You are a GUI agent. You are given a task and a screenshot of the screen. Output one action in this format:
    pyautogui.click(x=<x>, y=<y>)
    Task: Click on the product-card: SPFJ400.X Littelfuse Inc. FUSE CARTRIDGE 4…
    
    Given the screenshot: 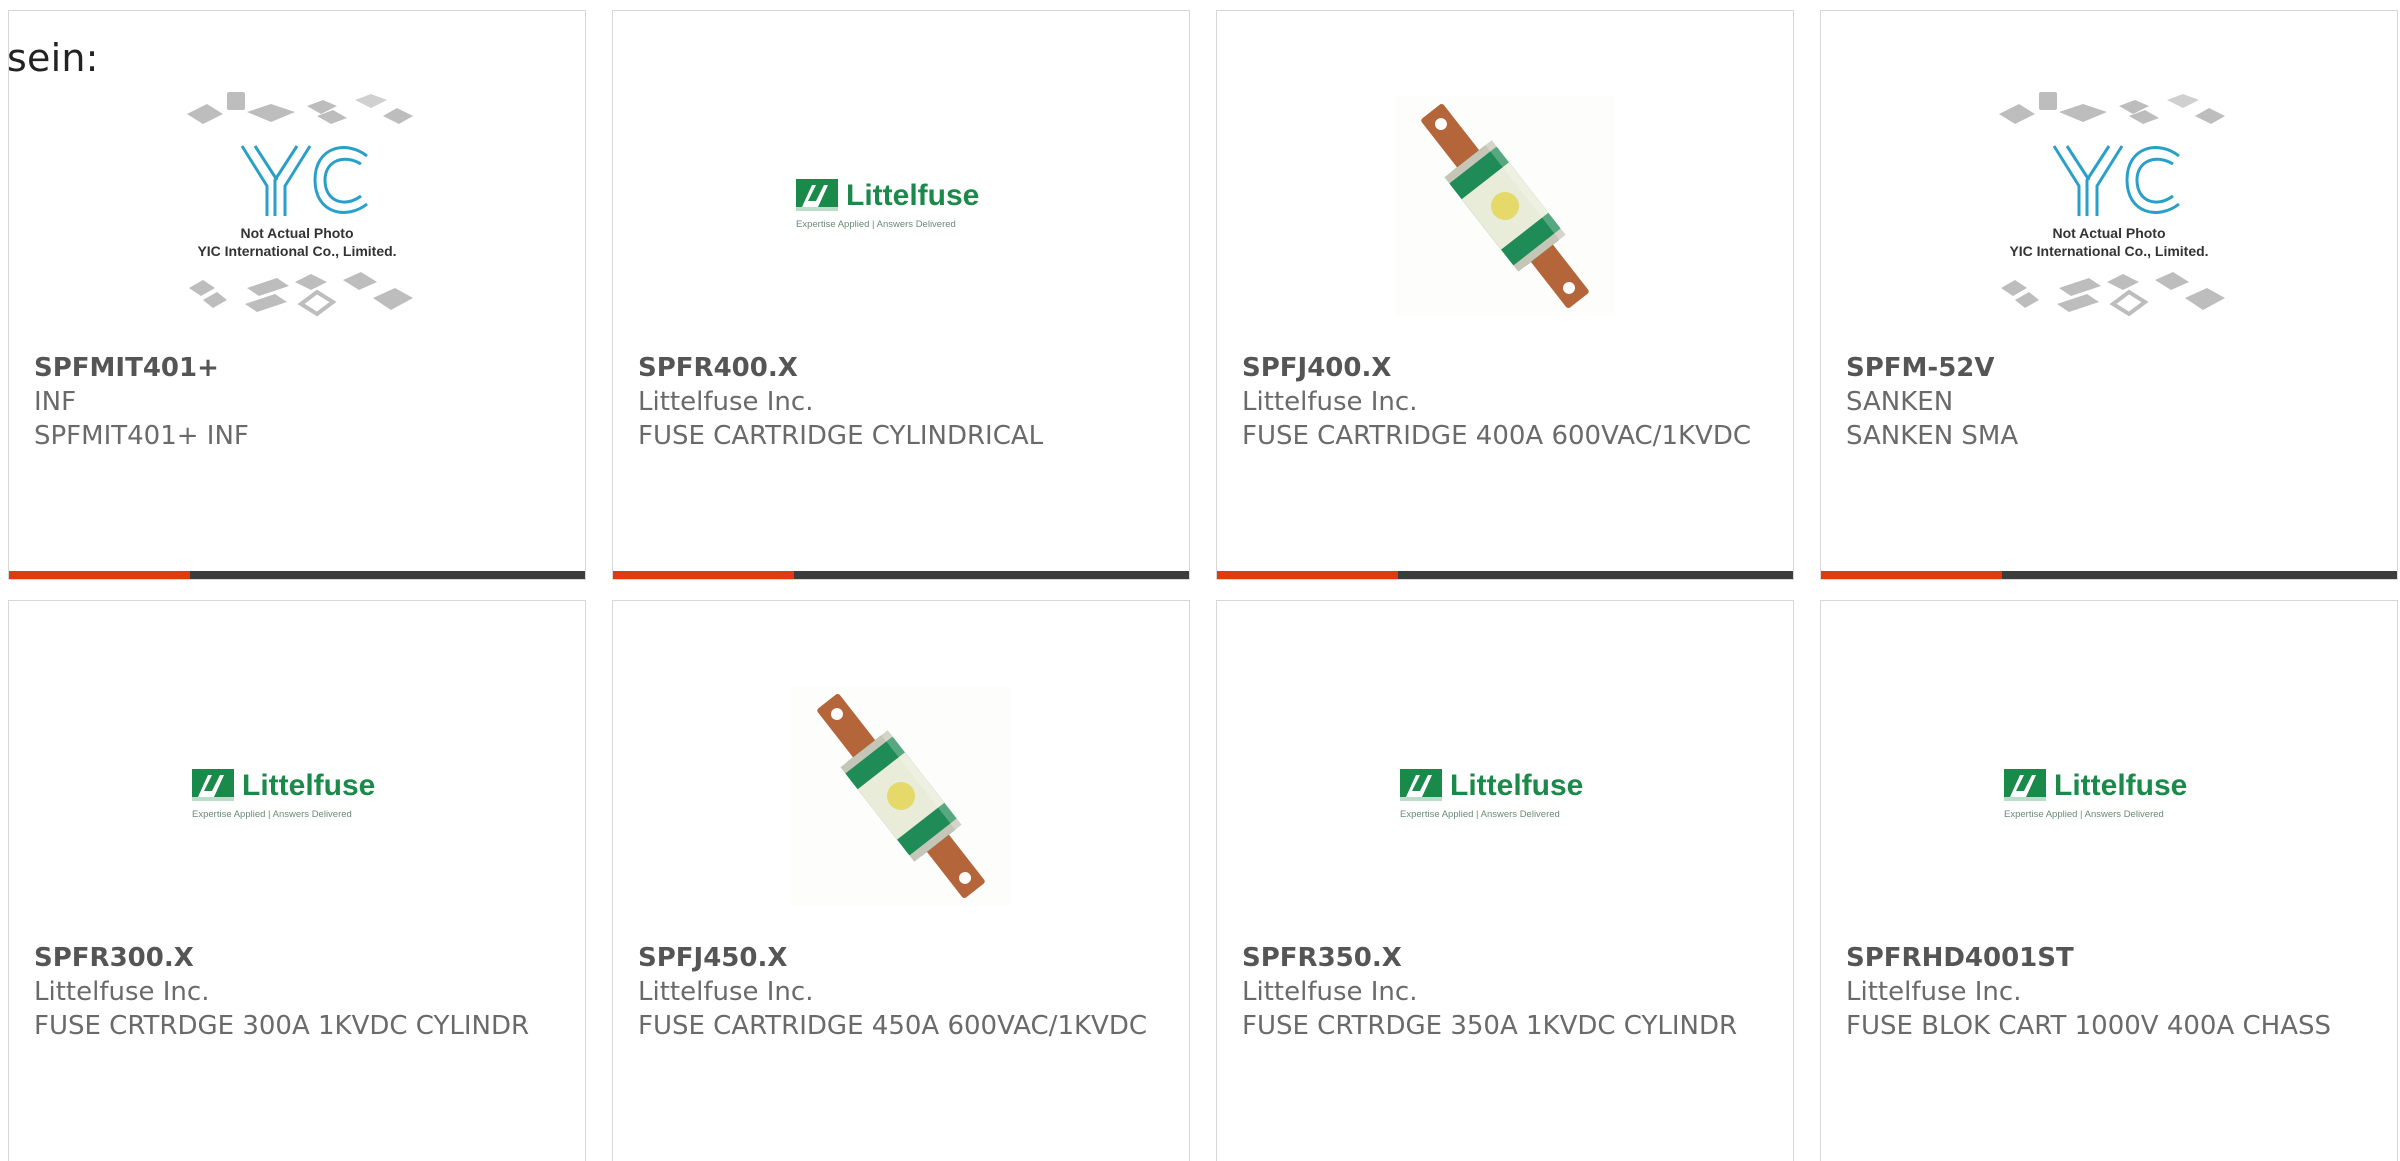 What is the action you would take?
    pyautogui.click(x=1505, y=295)
    